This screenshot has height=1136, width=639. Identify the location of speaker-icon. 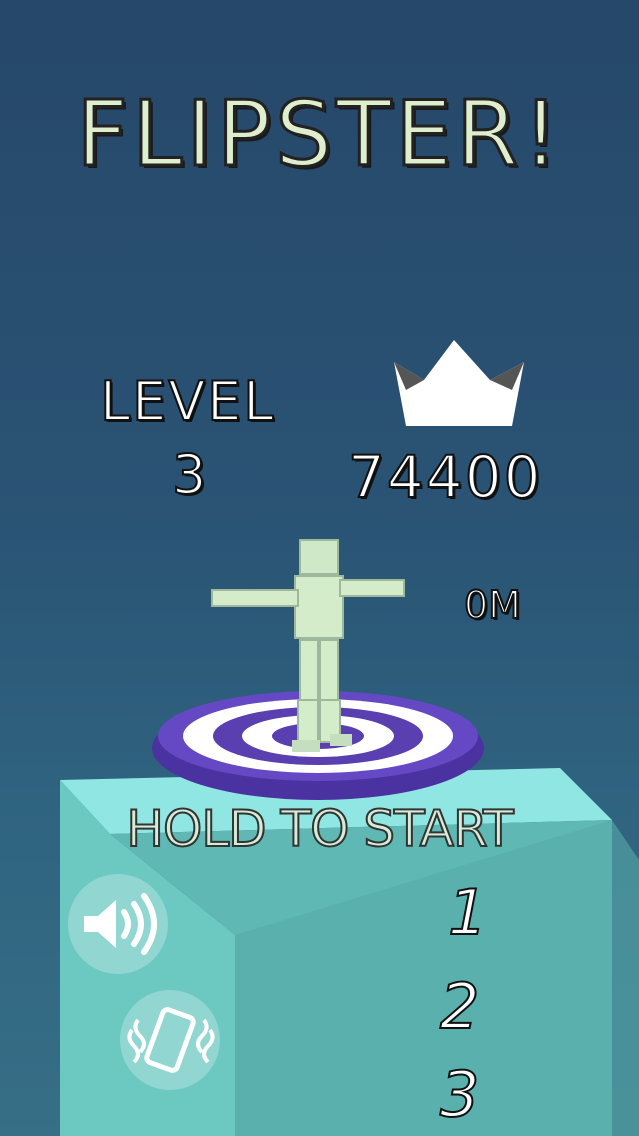
(120, 924).